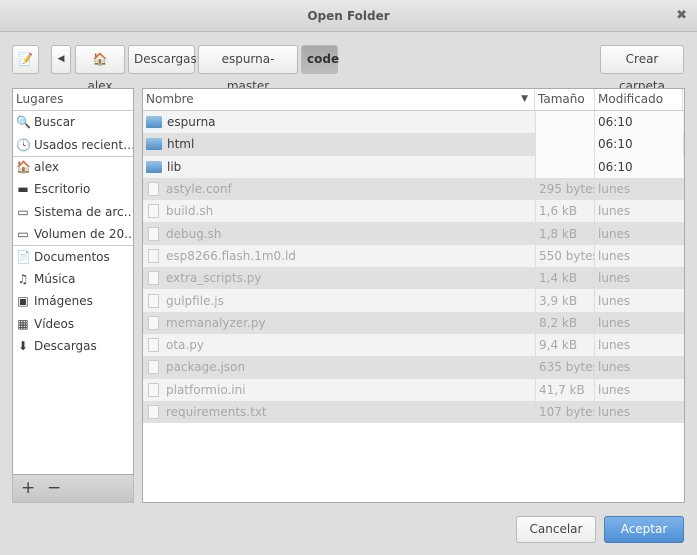  Describe the element at coordinates (25, 59) in the screenshot. I see `type-location-button: 📝` at that location.